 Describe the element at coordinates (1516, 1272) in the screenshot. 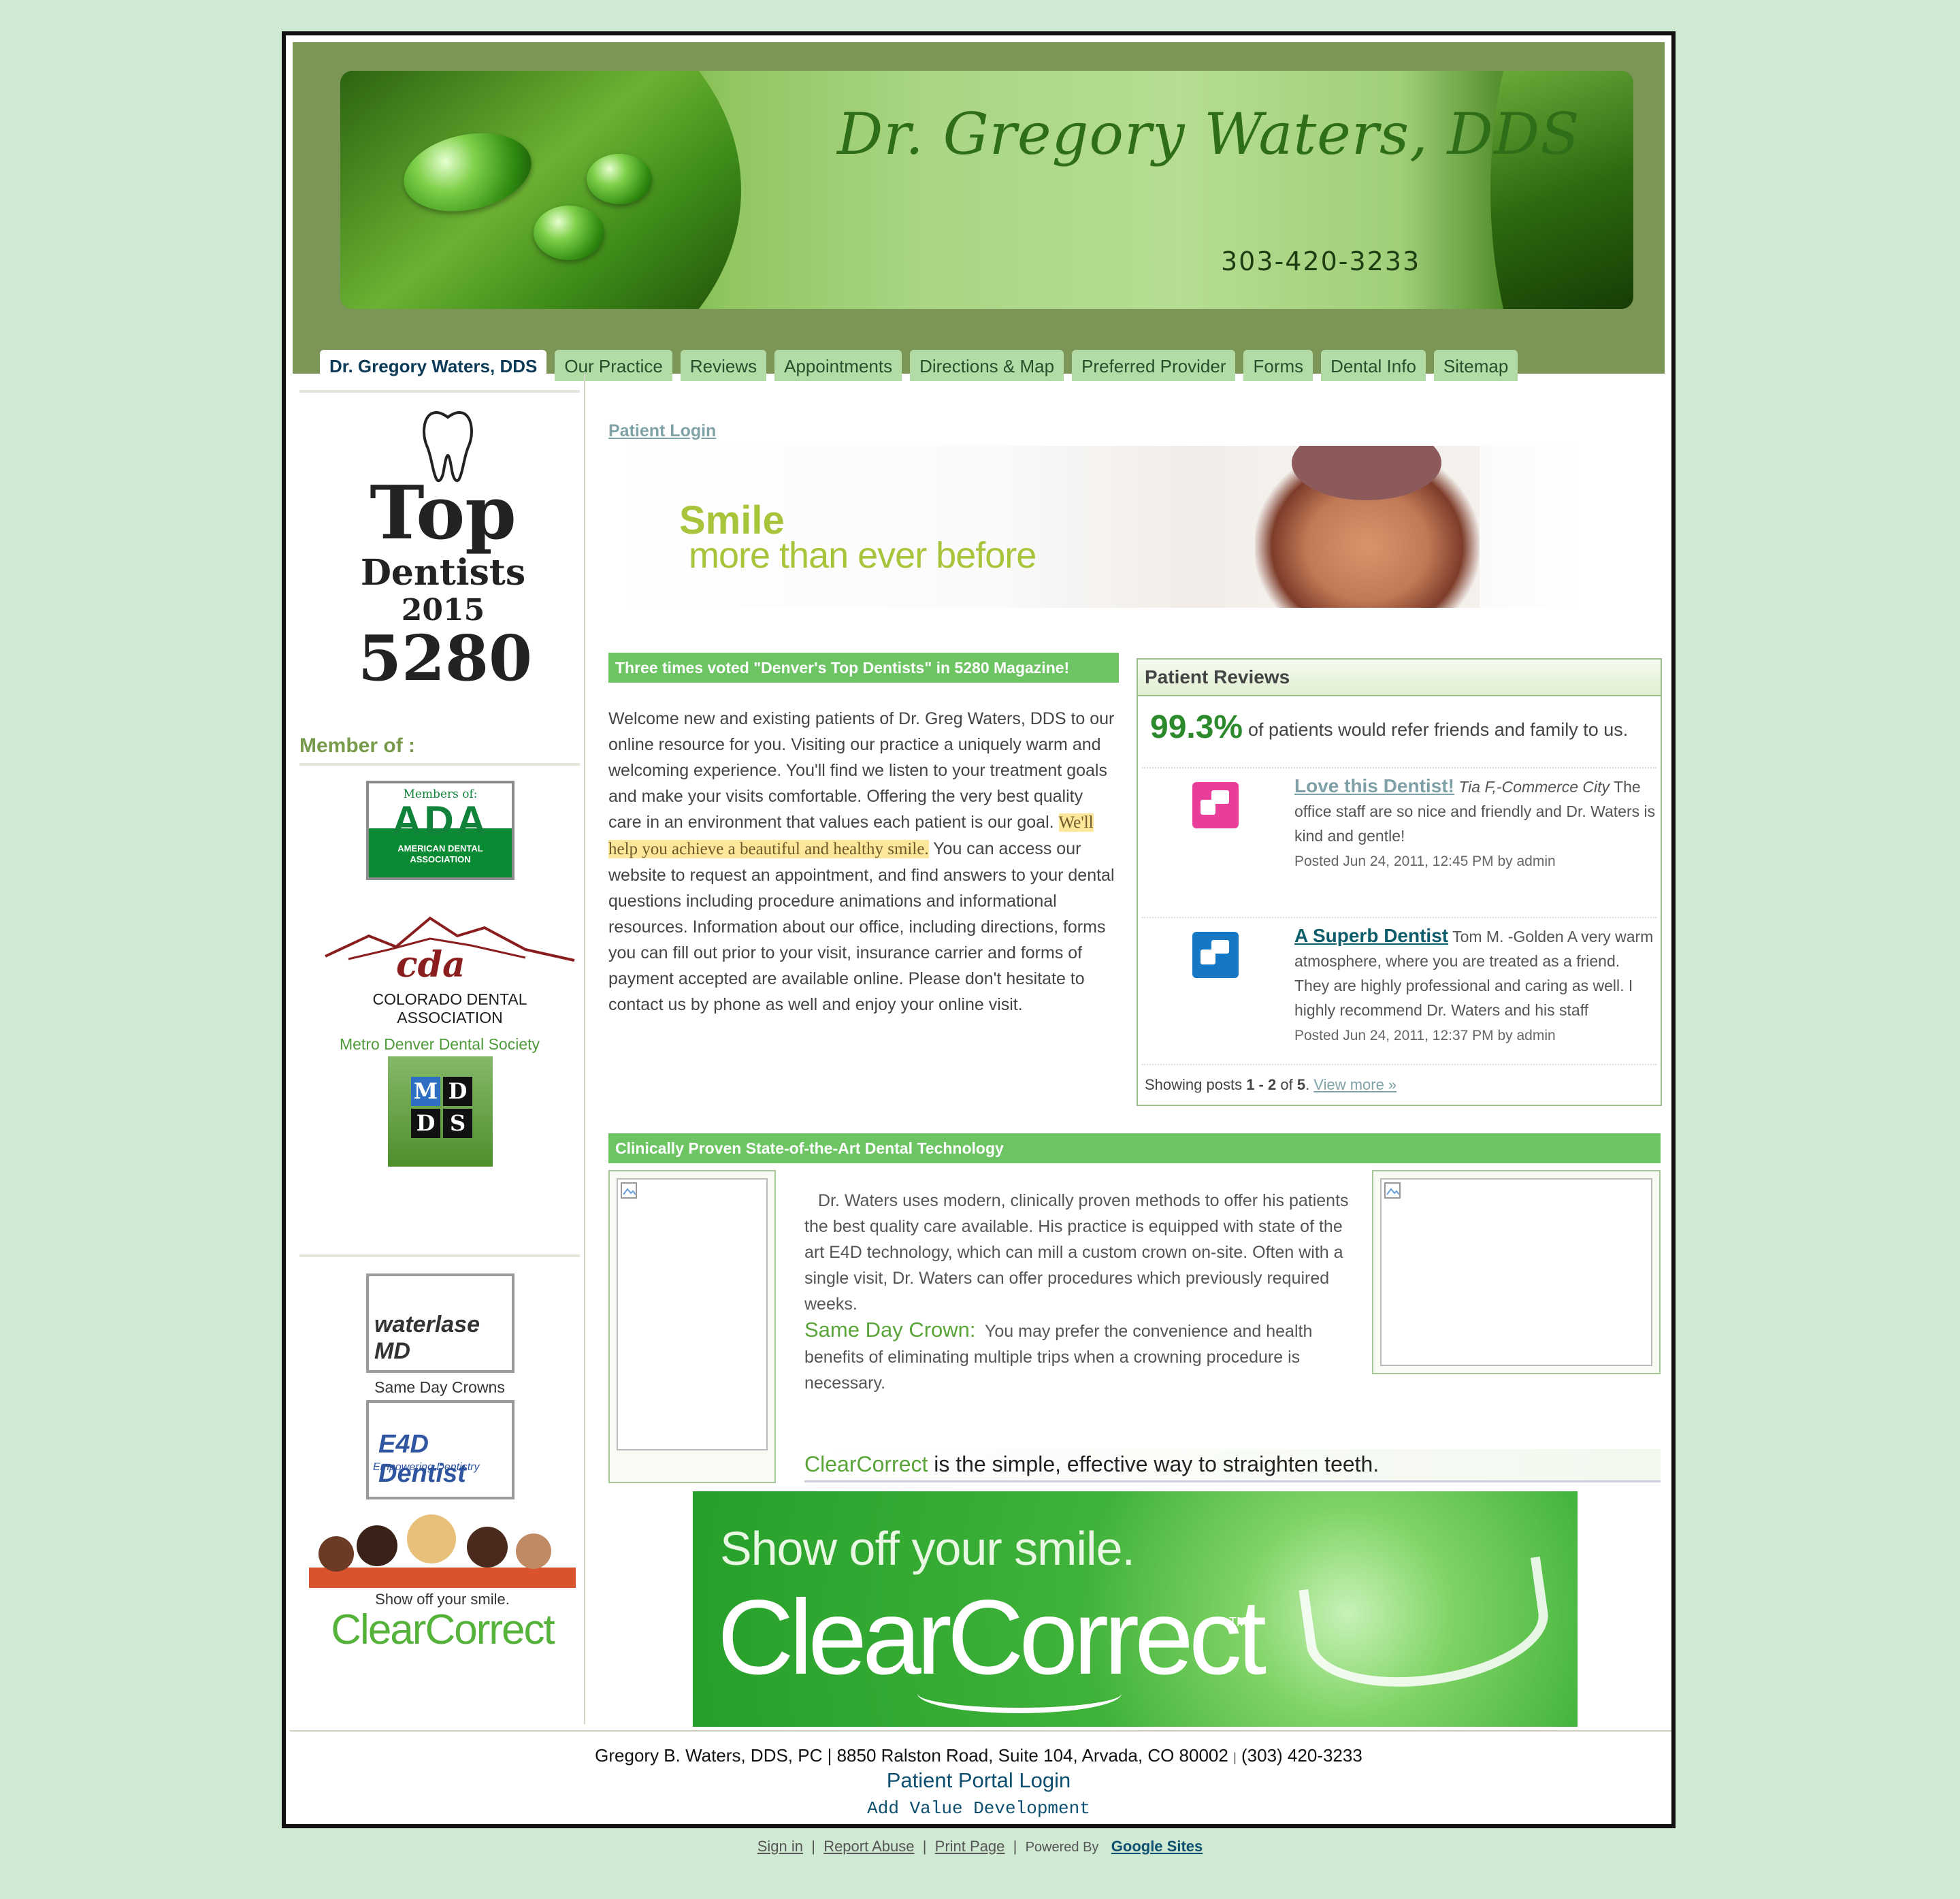

I see `technology-image-right` at that location.